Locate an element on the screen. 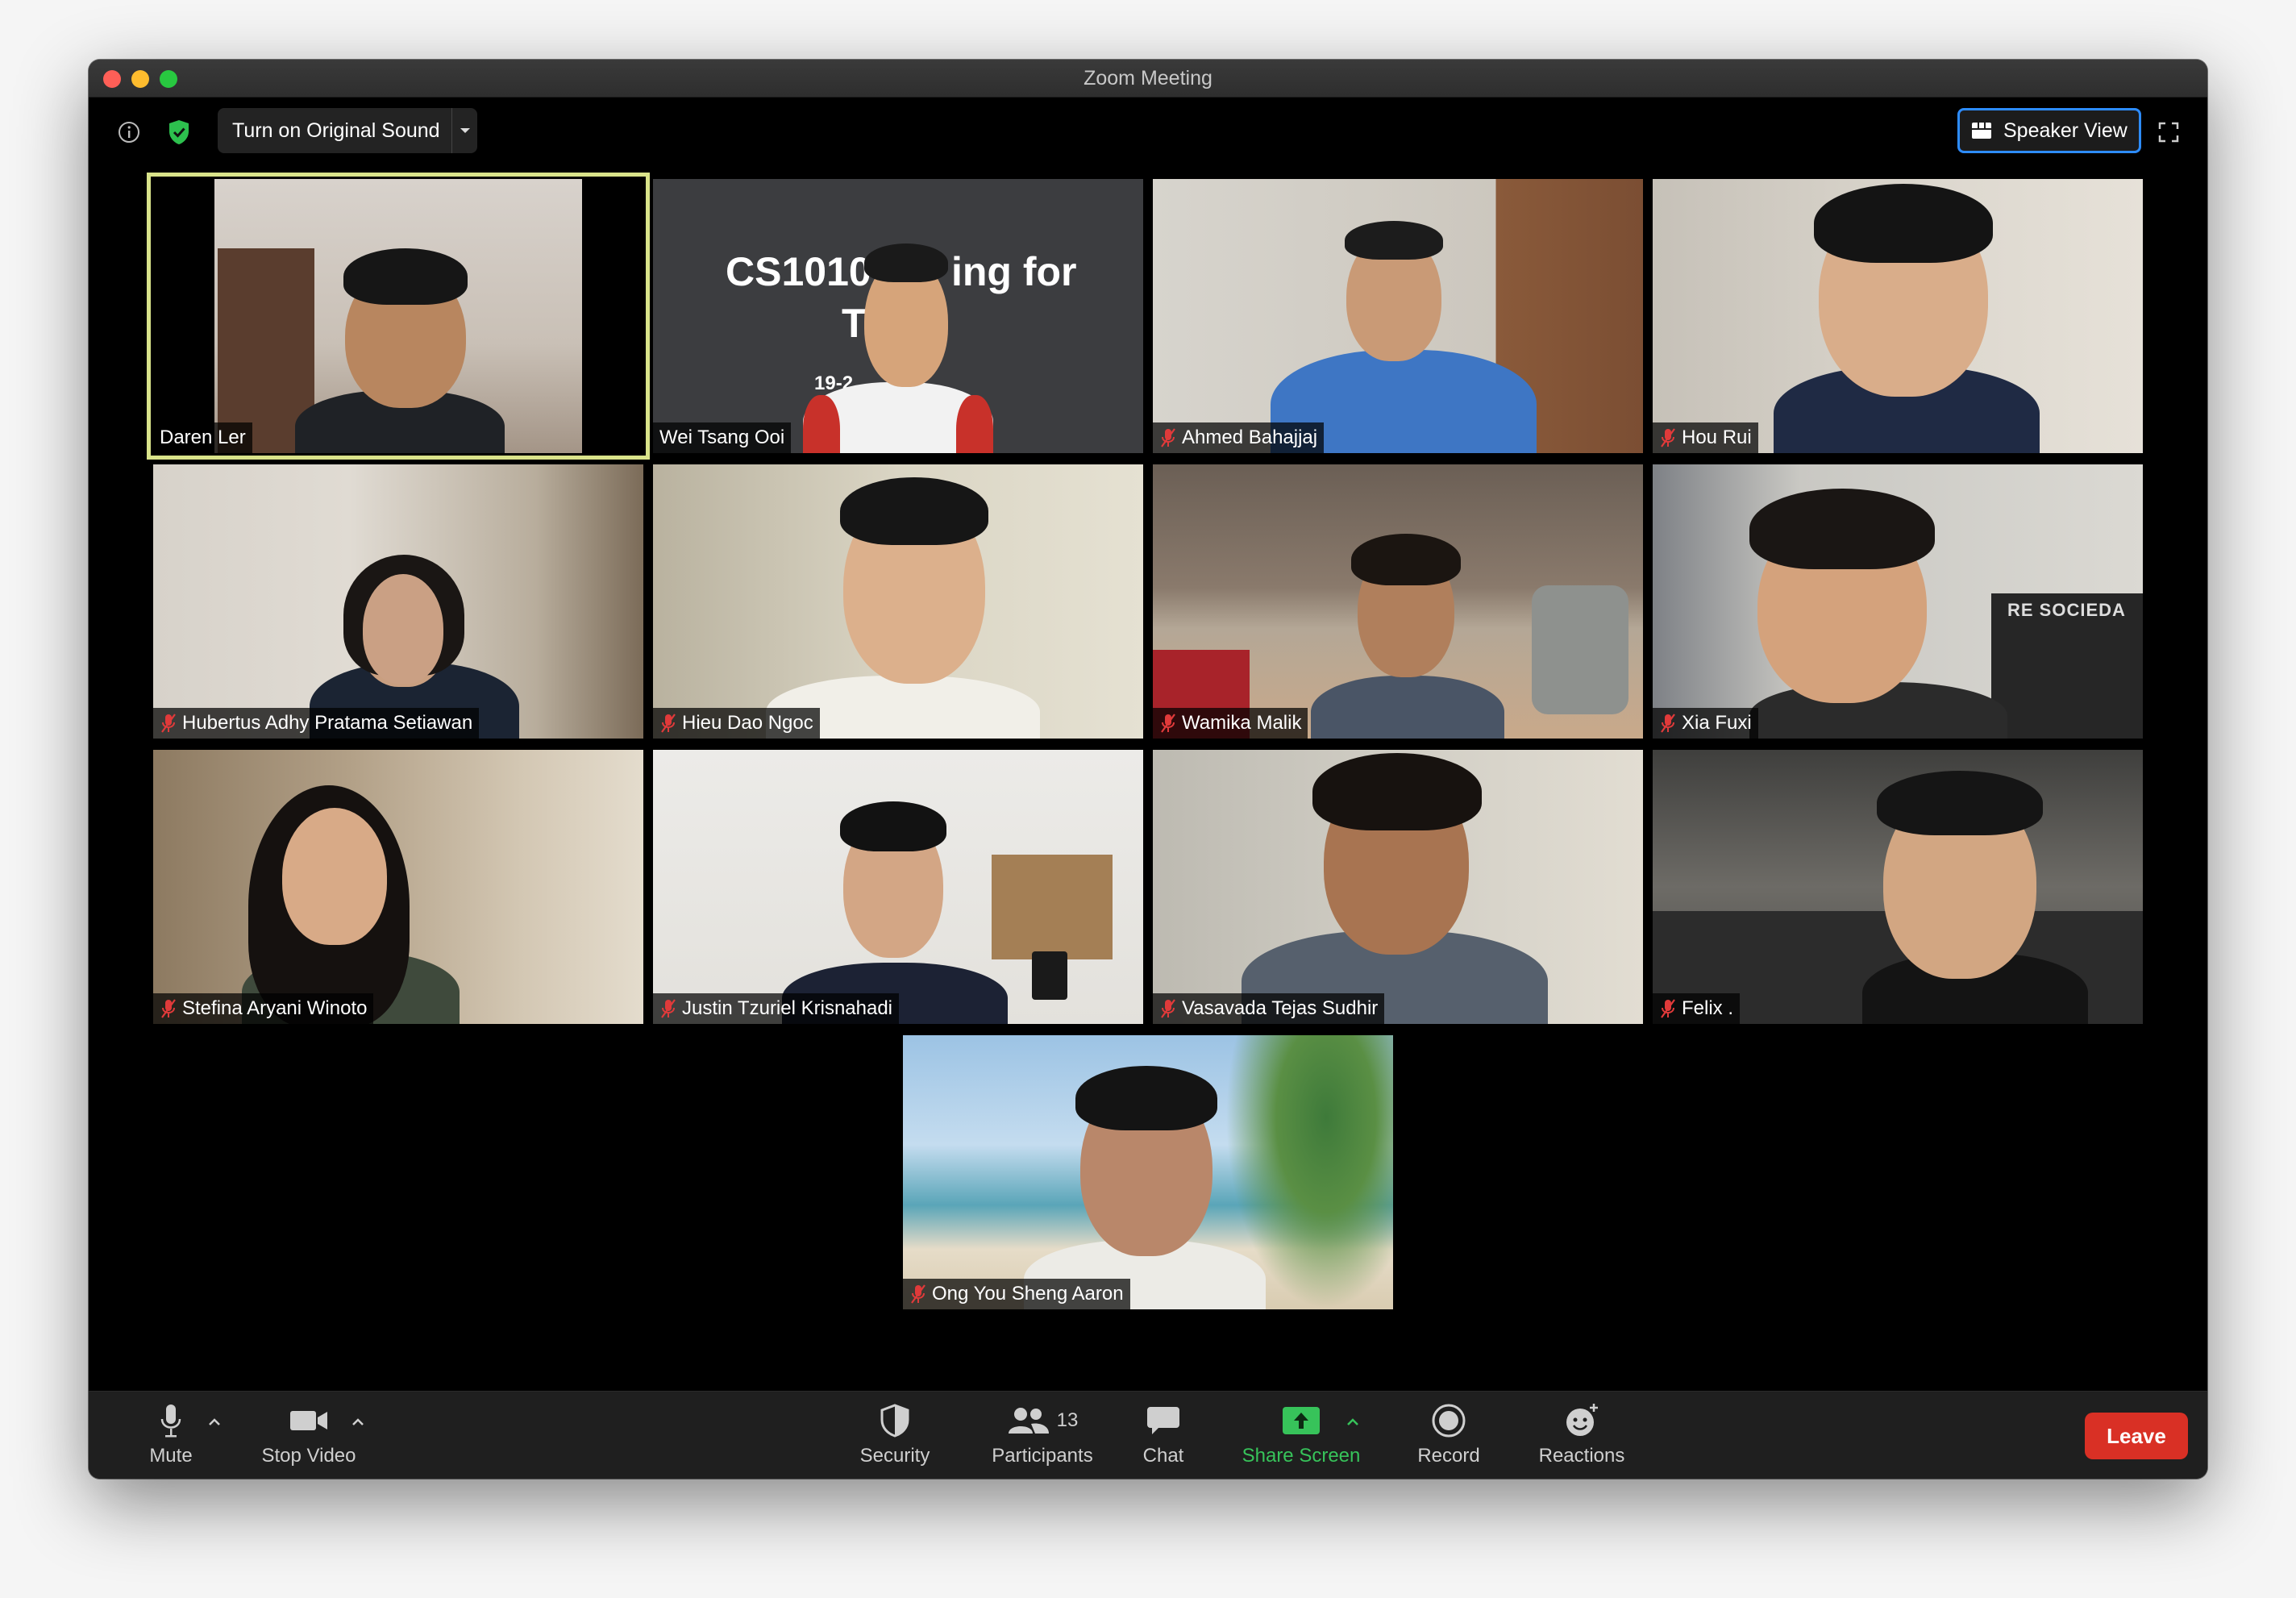  video-camera-icon is located at coordinates (309, 1420).